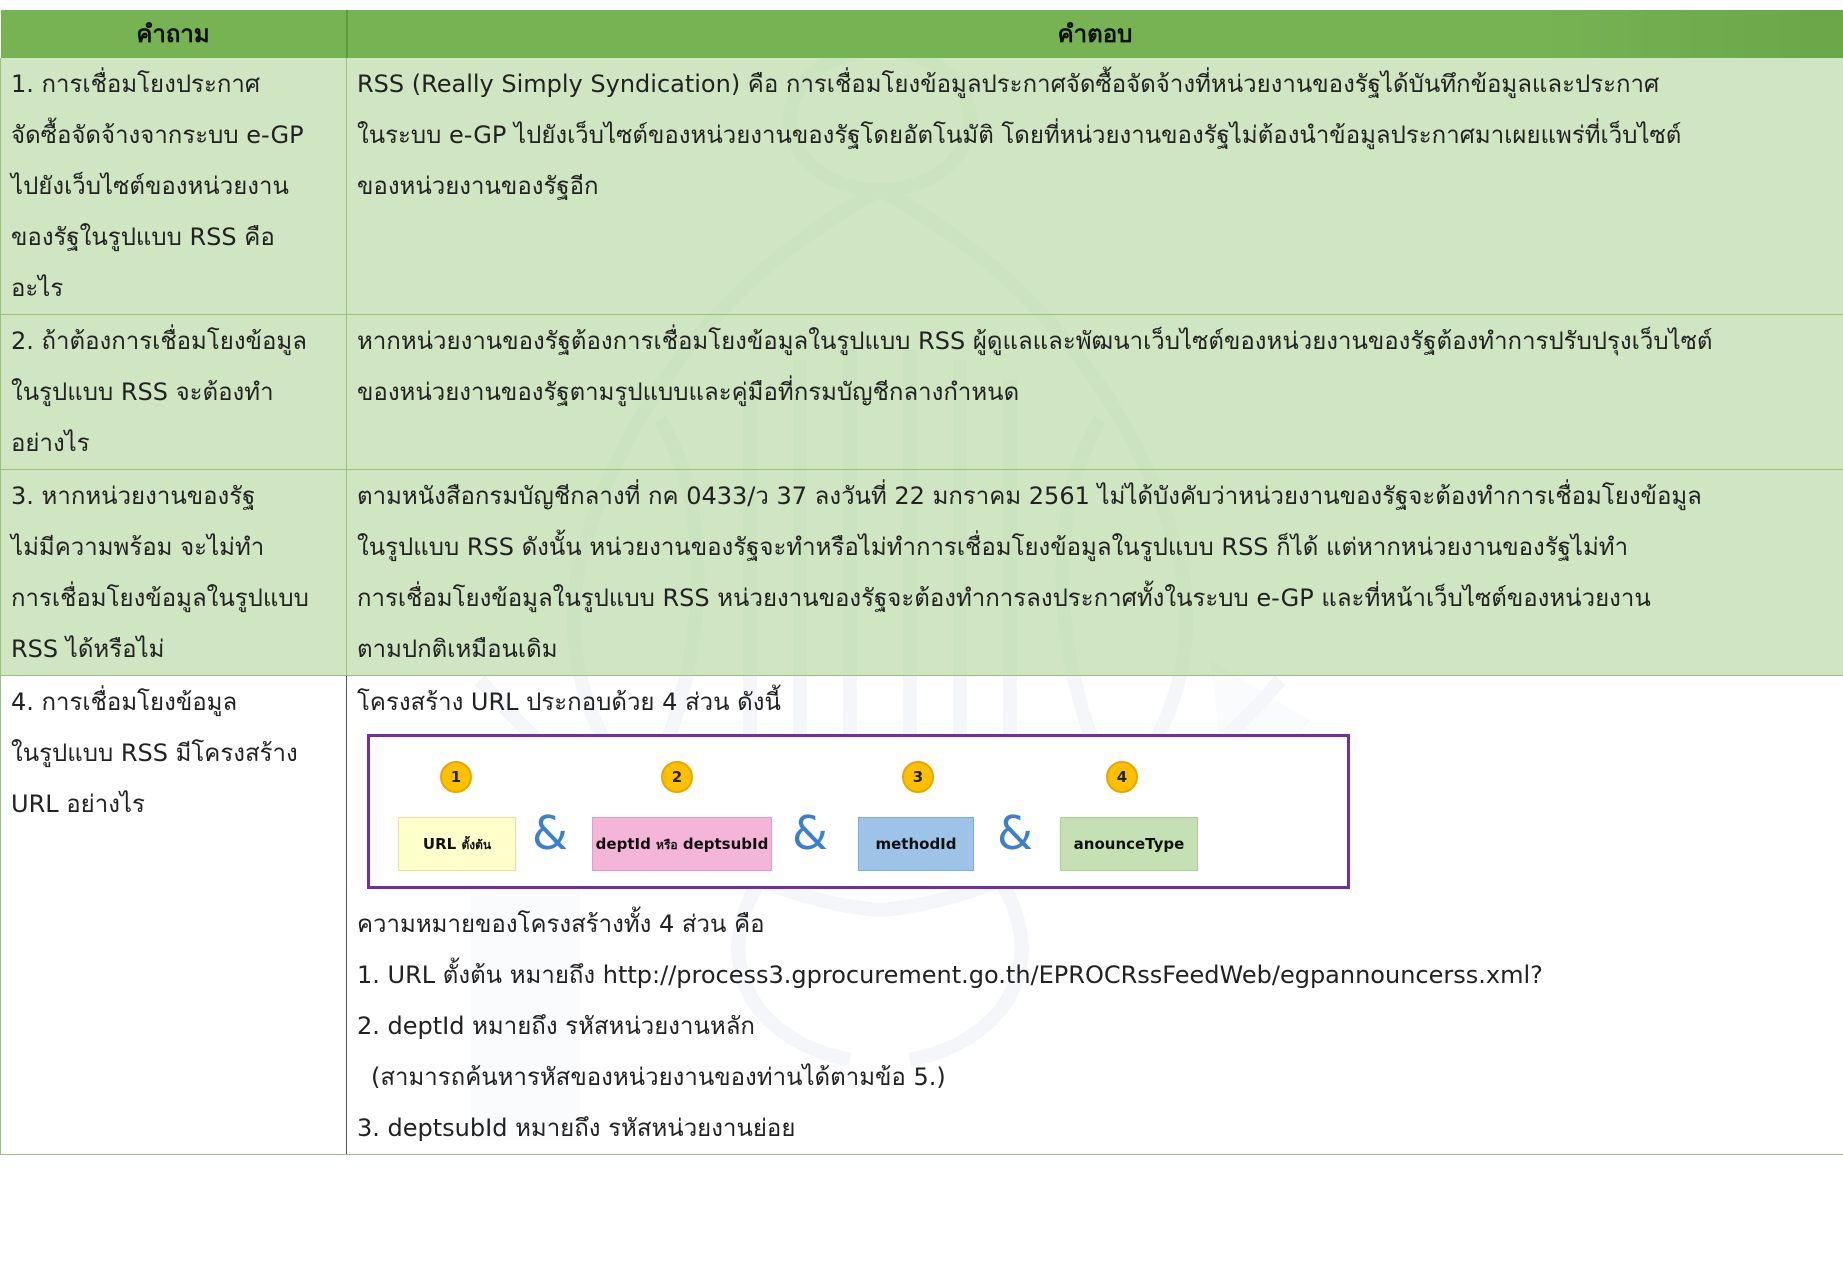 This screenshot has width=1843, height=1266. I want to click on question-line: 1. การเชื่อมโยงประกาศ, so click(136, 84).